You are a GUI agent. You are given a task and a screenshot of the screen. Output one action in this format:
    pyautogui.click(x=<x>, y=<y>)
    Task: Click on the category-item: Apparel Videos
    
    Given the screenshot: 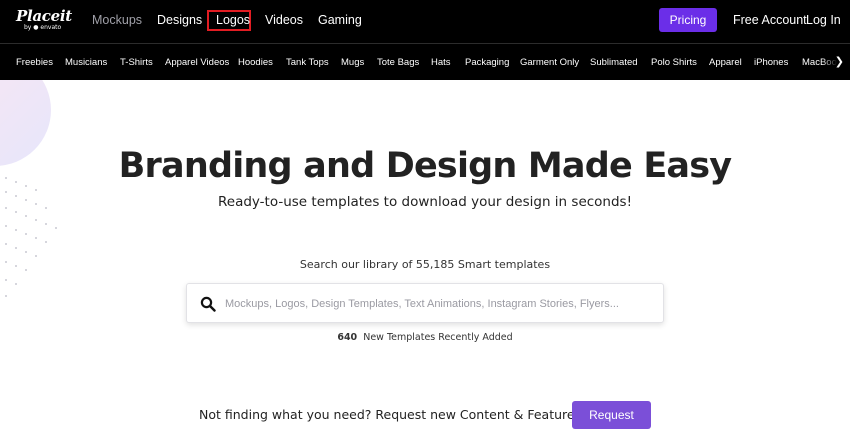 What is the action you would take?
    pyautogui.click(x=197, y=62)
    